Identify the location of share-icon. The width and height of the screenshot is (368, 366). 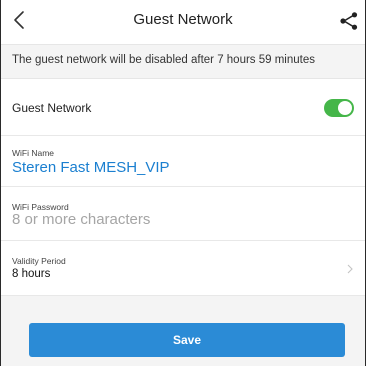
(349, 21).